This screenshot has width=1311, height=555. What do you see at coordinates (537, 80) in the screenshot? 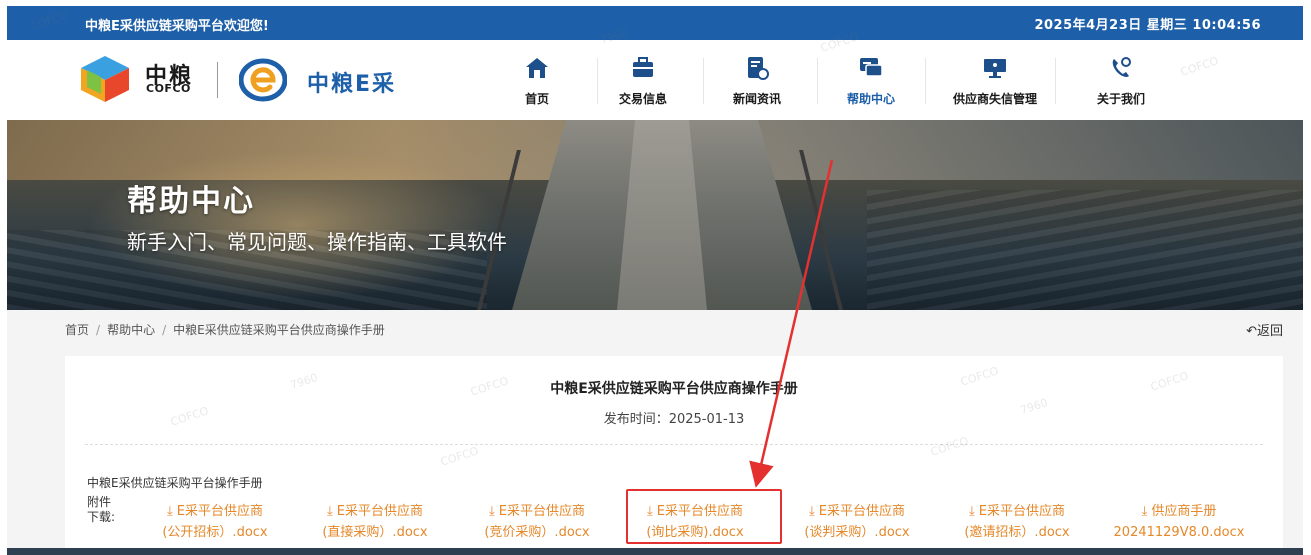
I see `nav-home: 首页` at bounding box center [537, 80].